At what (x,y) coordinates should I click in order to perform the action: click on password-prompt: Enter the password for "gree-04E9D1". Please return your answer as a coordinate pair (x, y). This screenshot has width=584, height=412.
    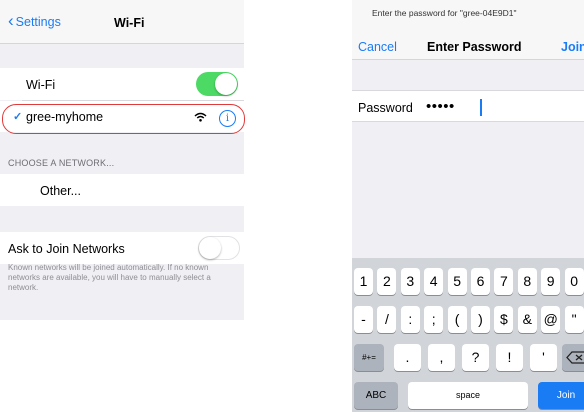
    Looking at the image, I should click on (444, 13).